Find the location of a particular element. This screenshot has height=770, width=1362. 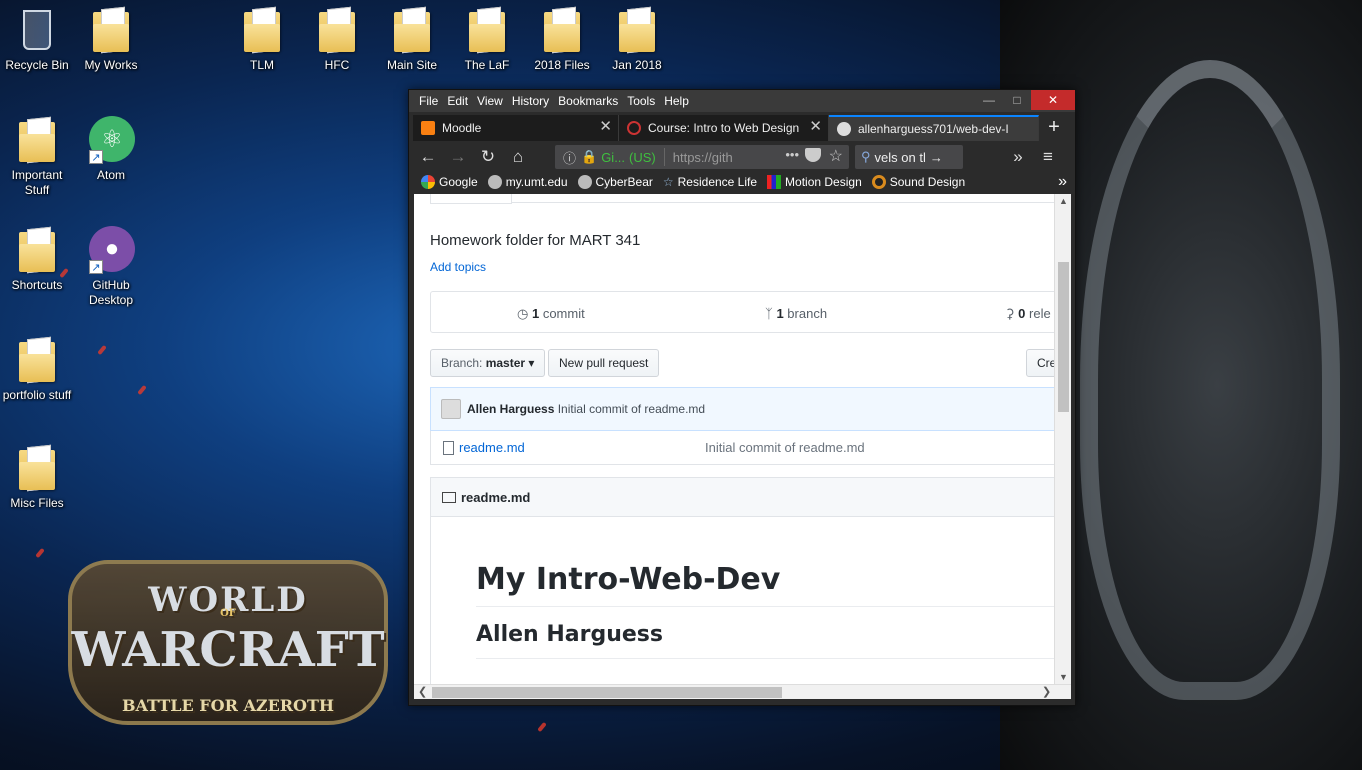

bookmark-google: Google is located at coordinates (449, 182).